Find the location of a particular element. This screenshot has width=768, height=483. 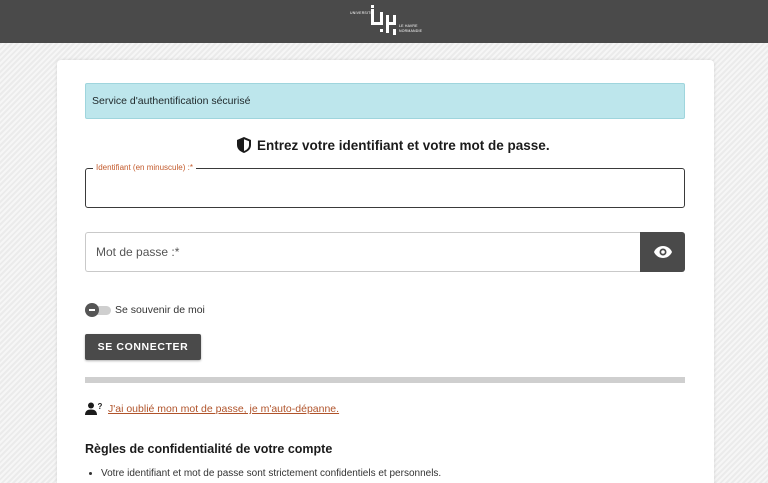

logo-text-university: UNIVERSITÉ is located at coordinates (362, 13).